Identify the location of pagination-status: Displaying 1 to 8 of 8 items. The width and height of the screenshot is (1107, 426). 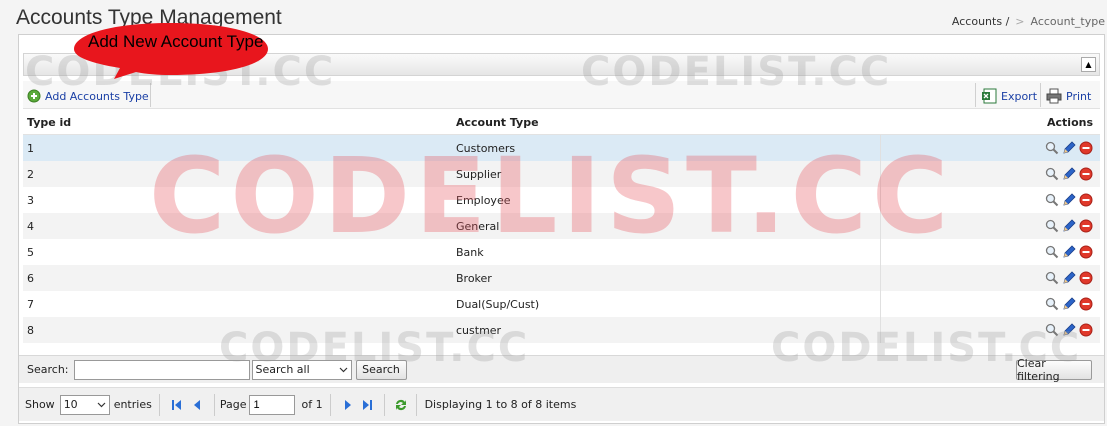
(500, 404).